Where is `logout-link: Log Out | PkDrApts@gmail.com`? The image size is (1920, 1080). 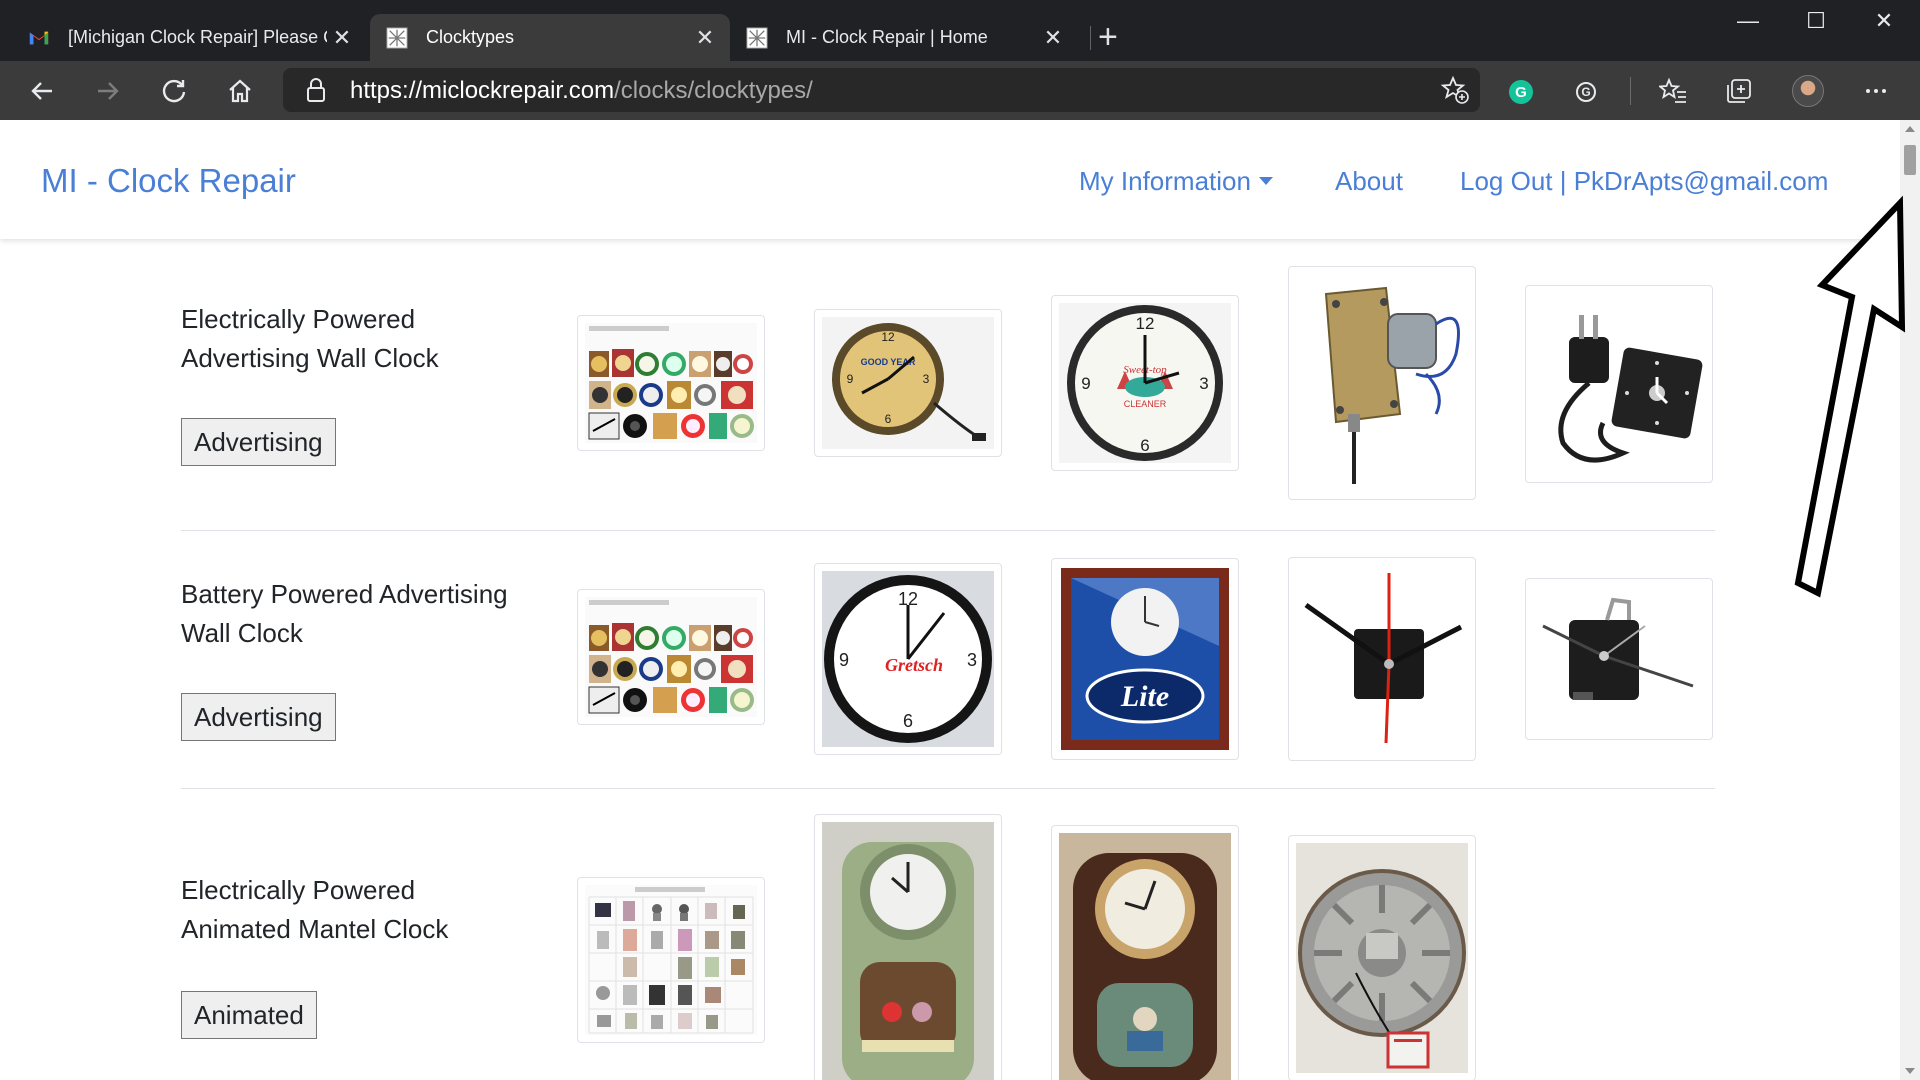
logout-link: Log Out | PkDrApts@gmail.com is located at coordinates (1644, 181).